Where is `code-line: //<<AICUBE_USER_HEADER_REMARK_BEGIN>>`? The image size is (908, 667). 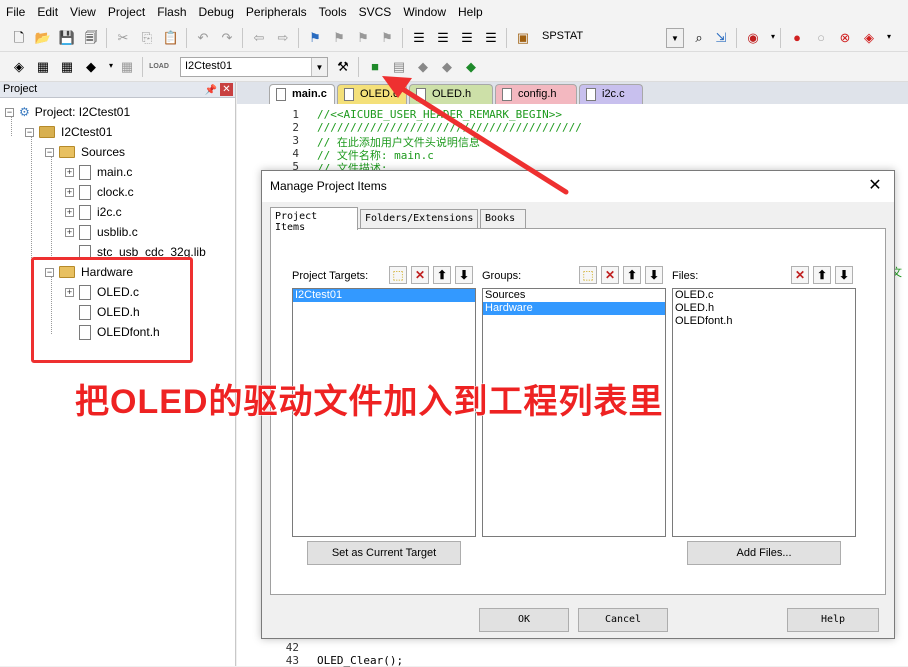
code-line: //<<AICUBE_USER_HEADER_REMARK_BEGIN>> is located at coordinates (439, 114).